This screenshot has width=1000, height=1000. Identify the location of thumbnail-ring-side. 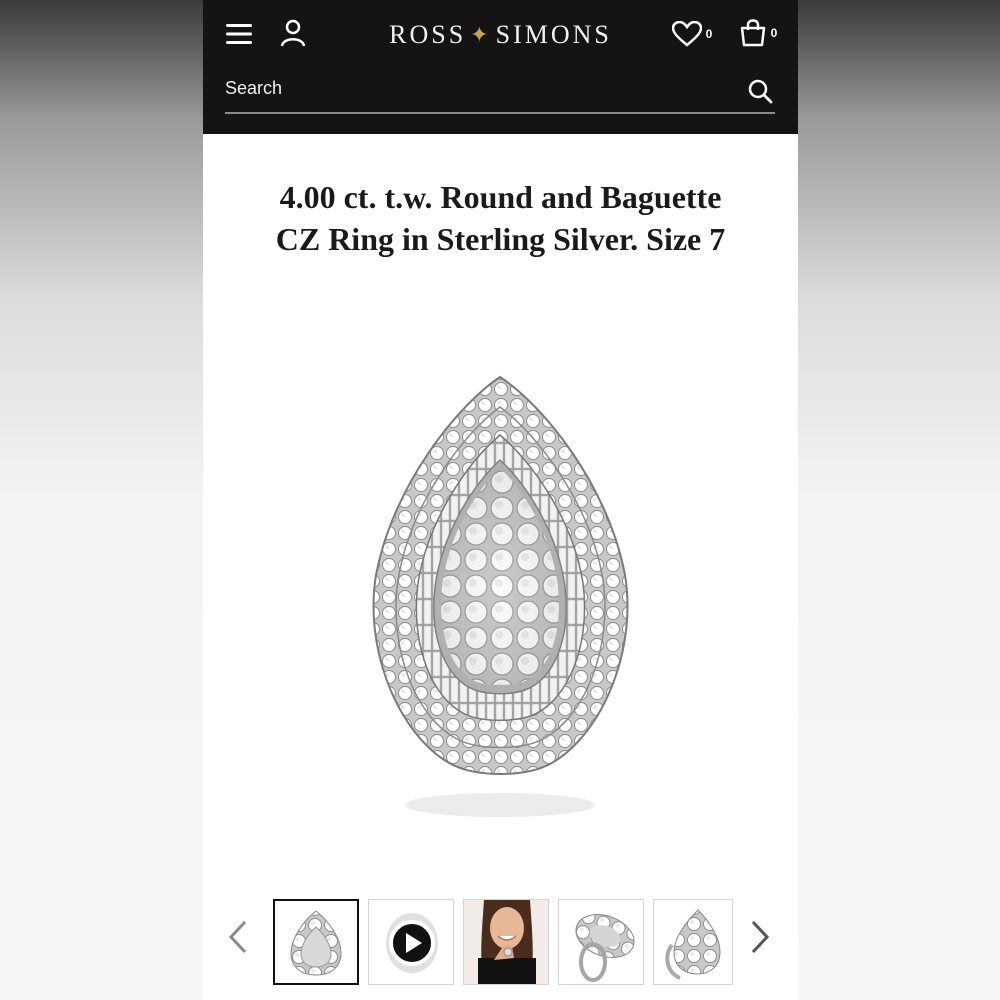
(693, 942).